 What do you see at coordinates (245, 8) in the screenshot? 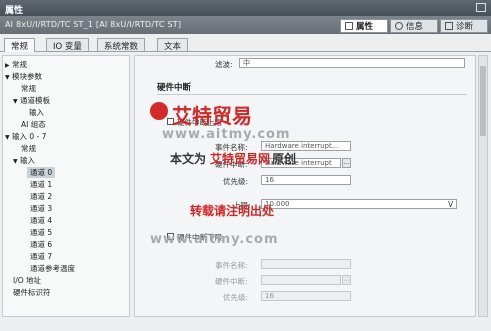
I see `window-titlebar: 属性` at bounding box center [245, 8].